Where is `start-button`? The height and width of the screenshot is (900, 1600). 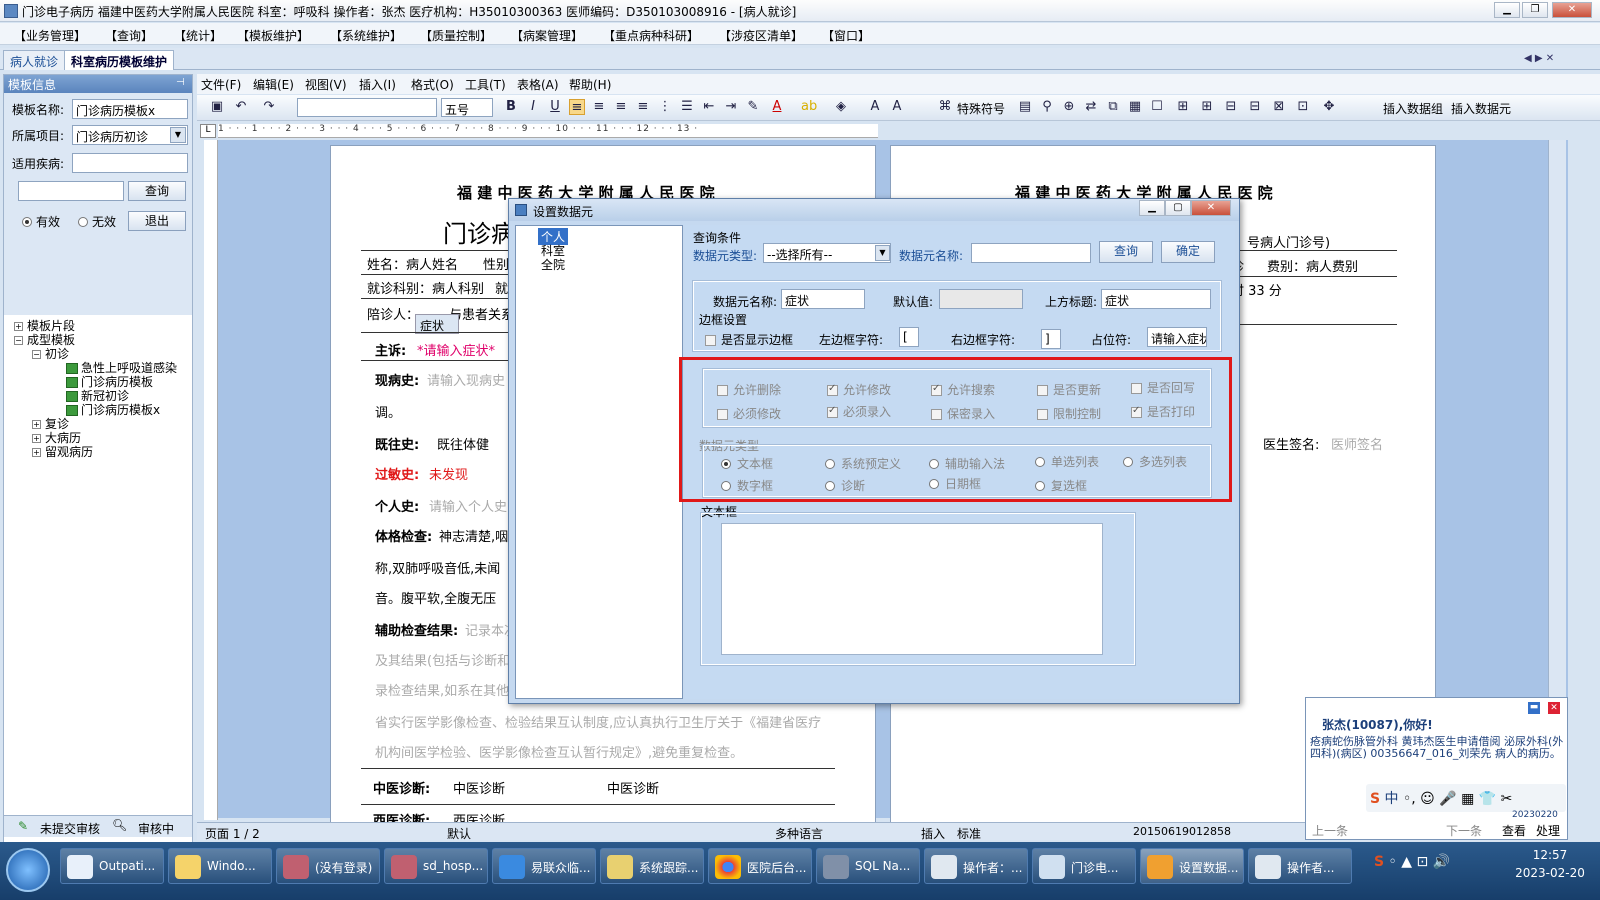 start-button is located at coordinates (28, 870).